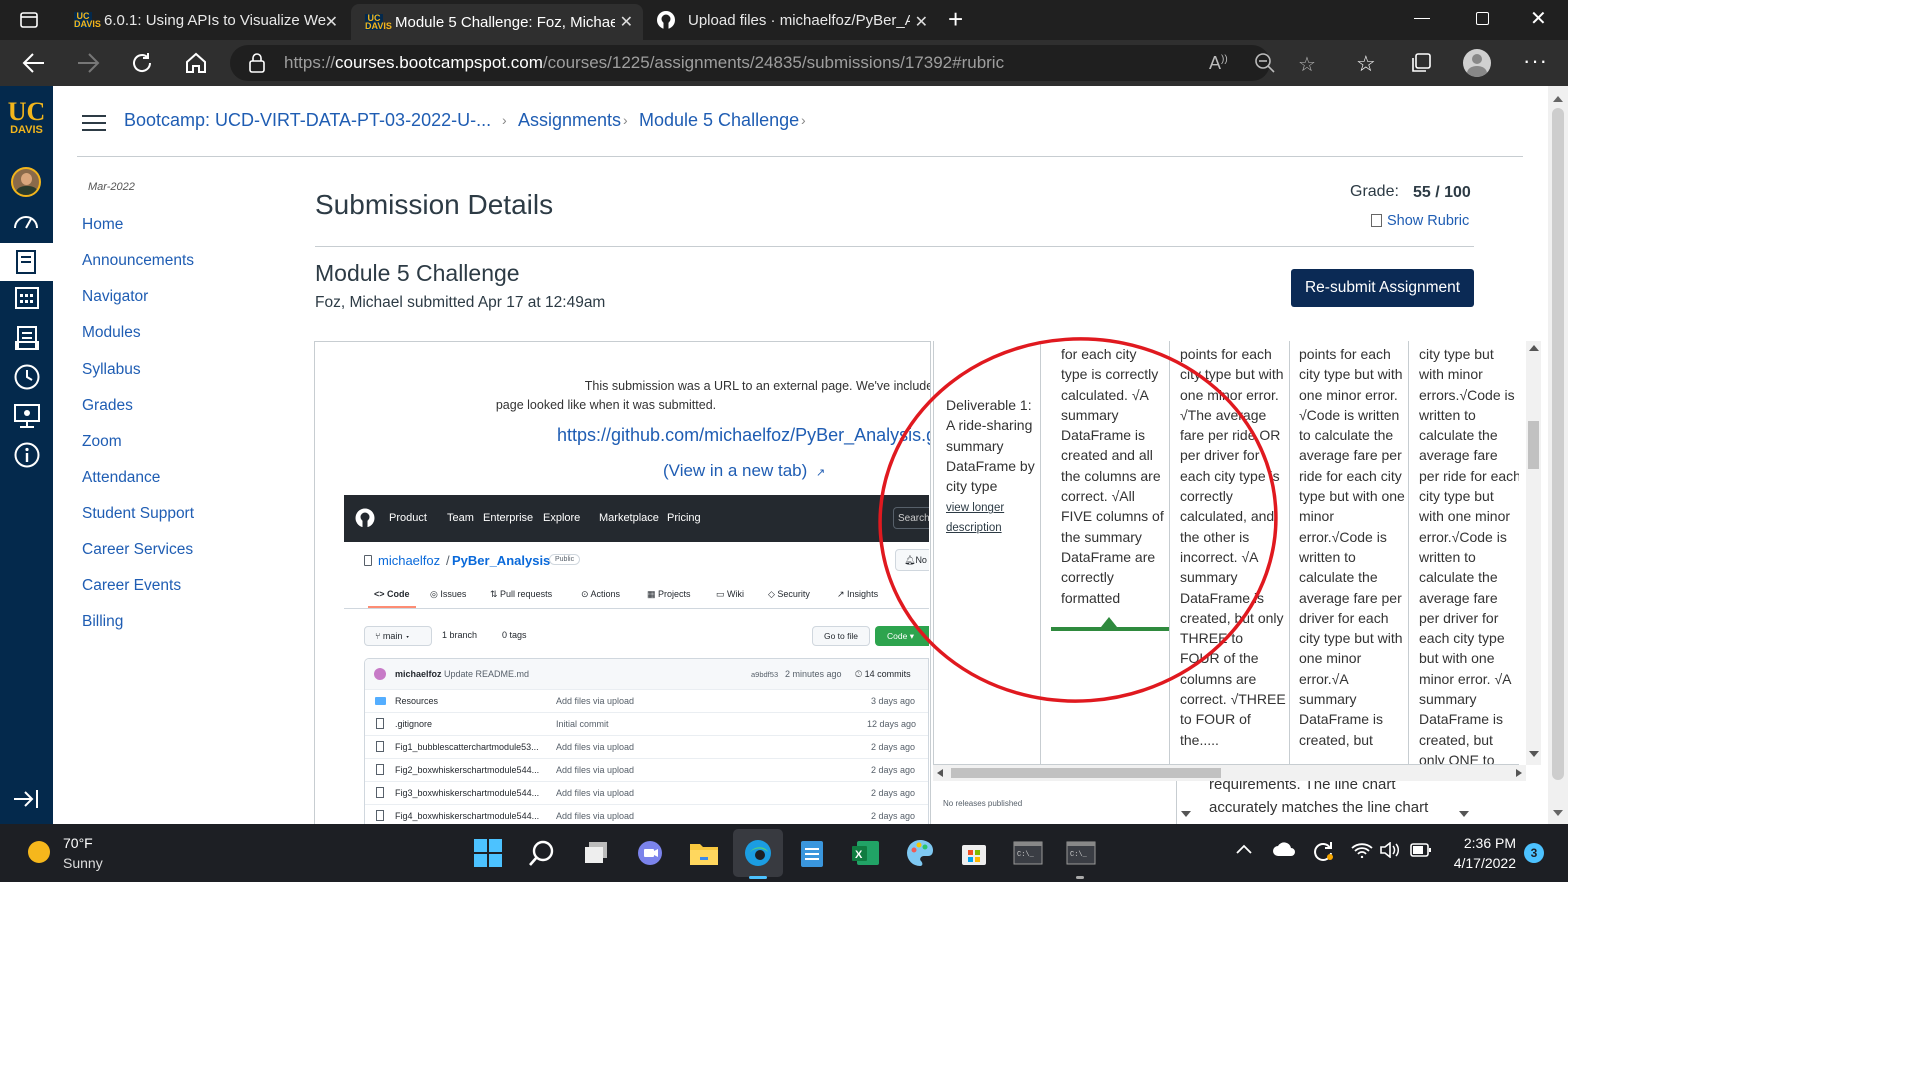 Image resolution: width=1920 pixels, height=1080 pixels. Describe the element at coordinates (1534, 754) in the screenshot. I see `scroll-down-arrow-icon` at that location.